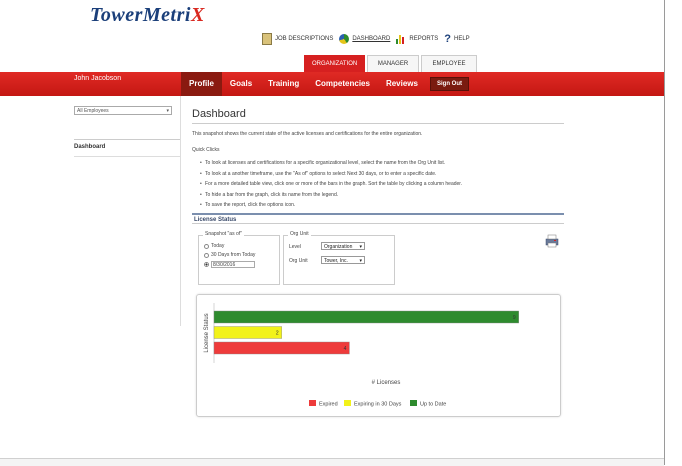 The image size is (682, 466). I want to click on y-axis-label: License Status, so click(207, 332).